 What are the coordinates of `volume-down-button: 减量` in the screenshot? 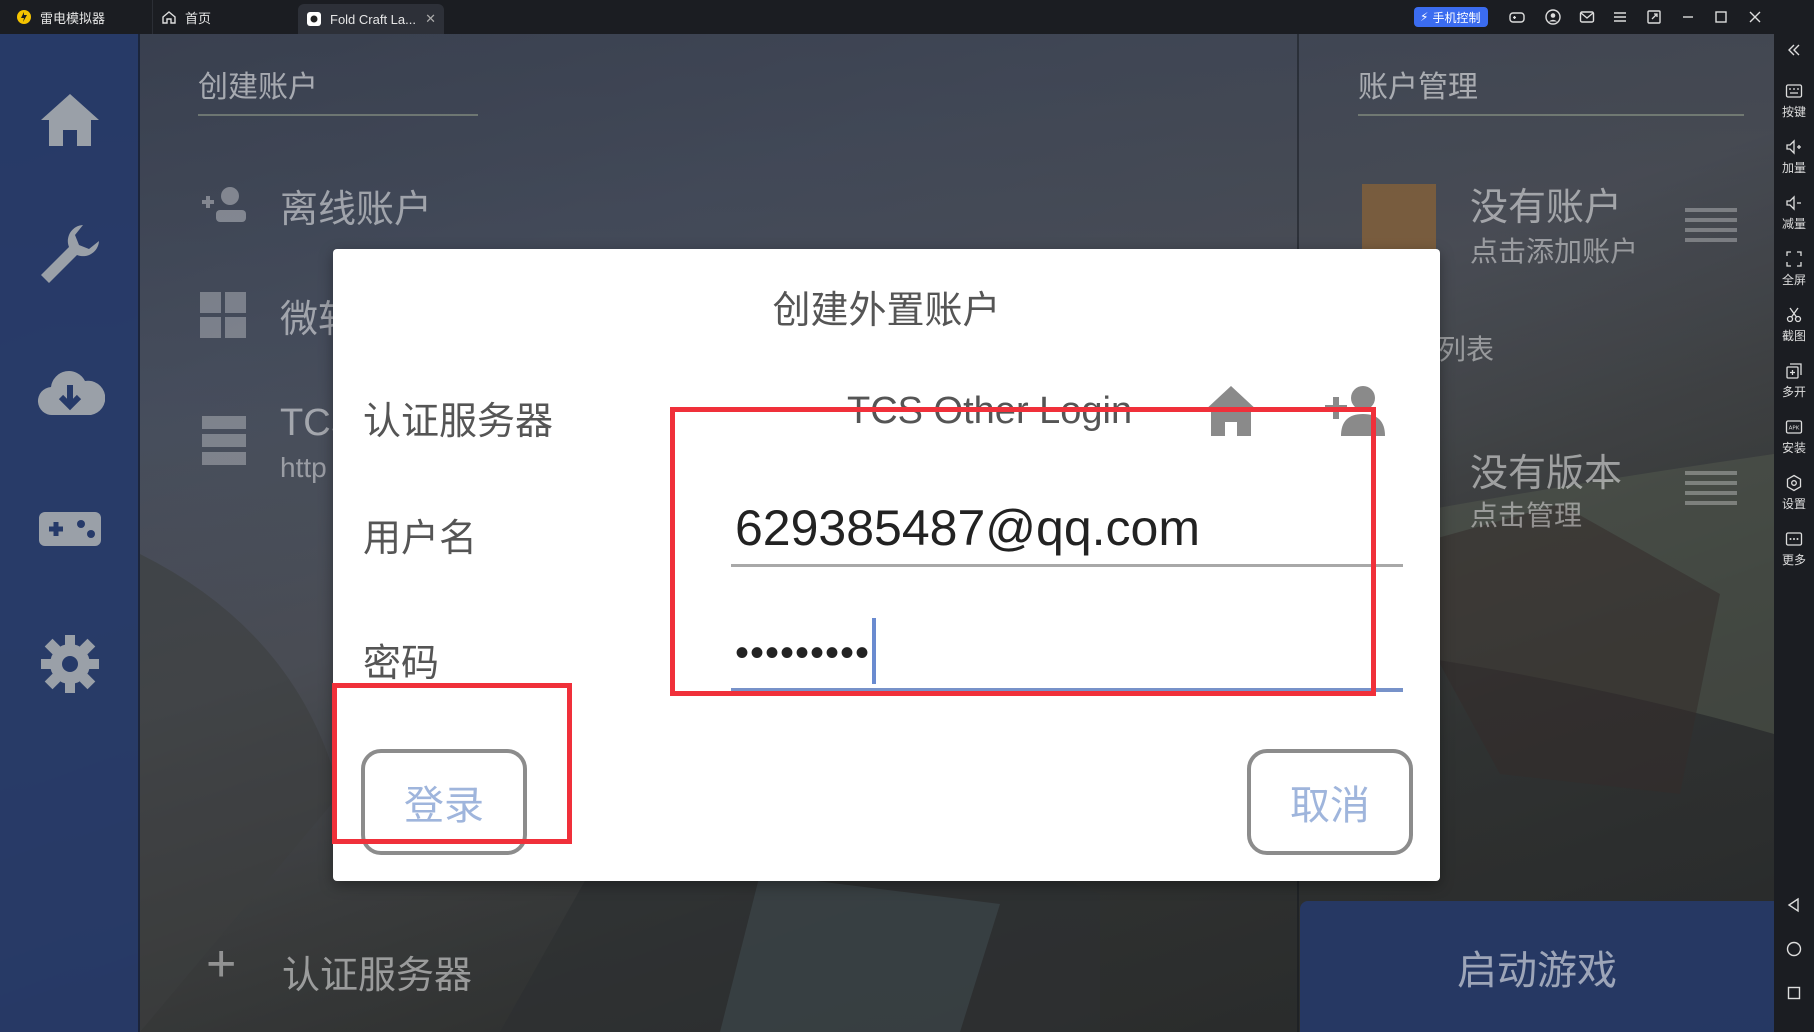 It's located at (1794, 213).